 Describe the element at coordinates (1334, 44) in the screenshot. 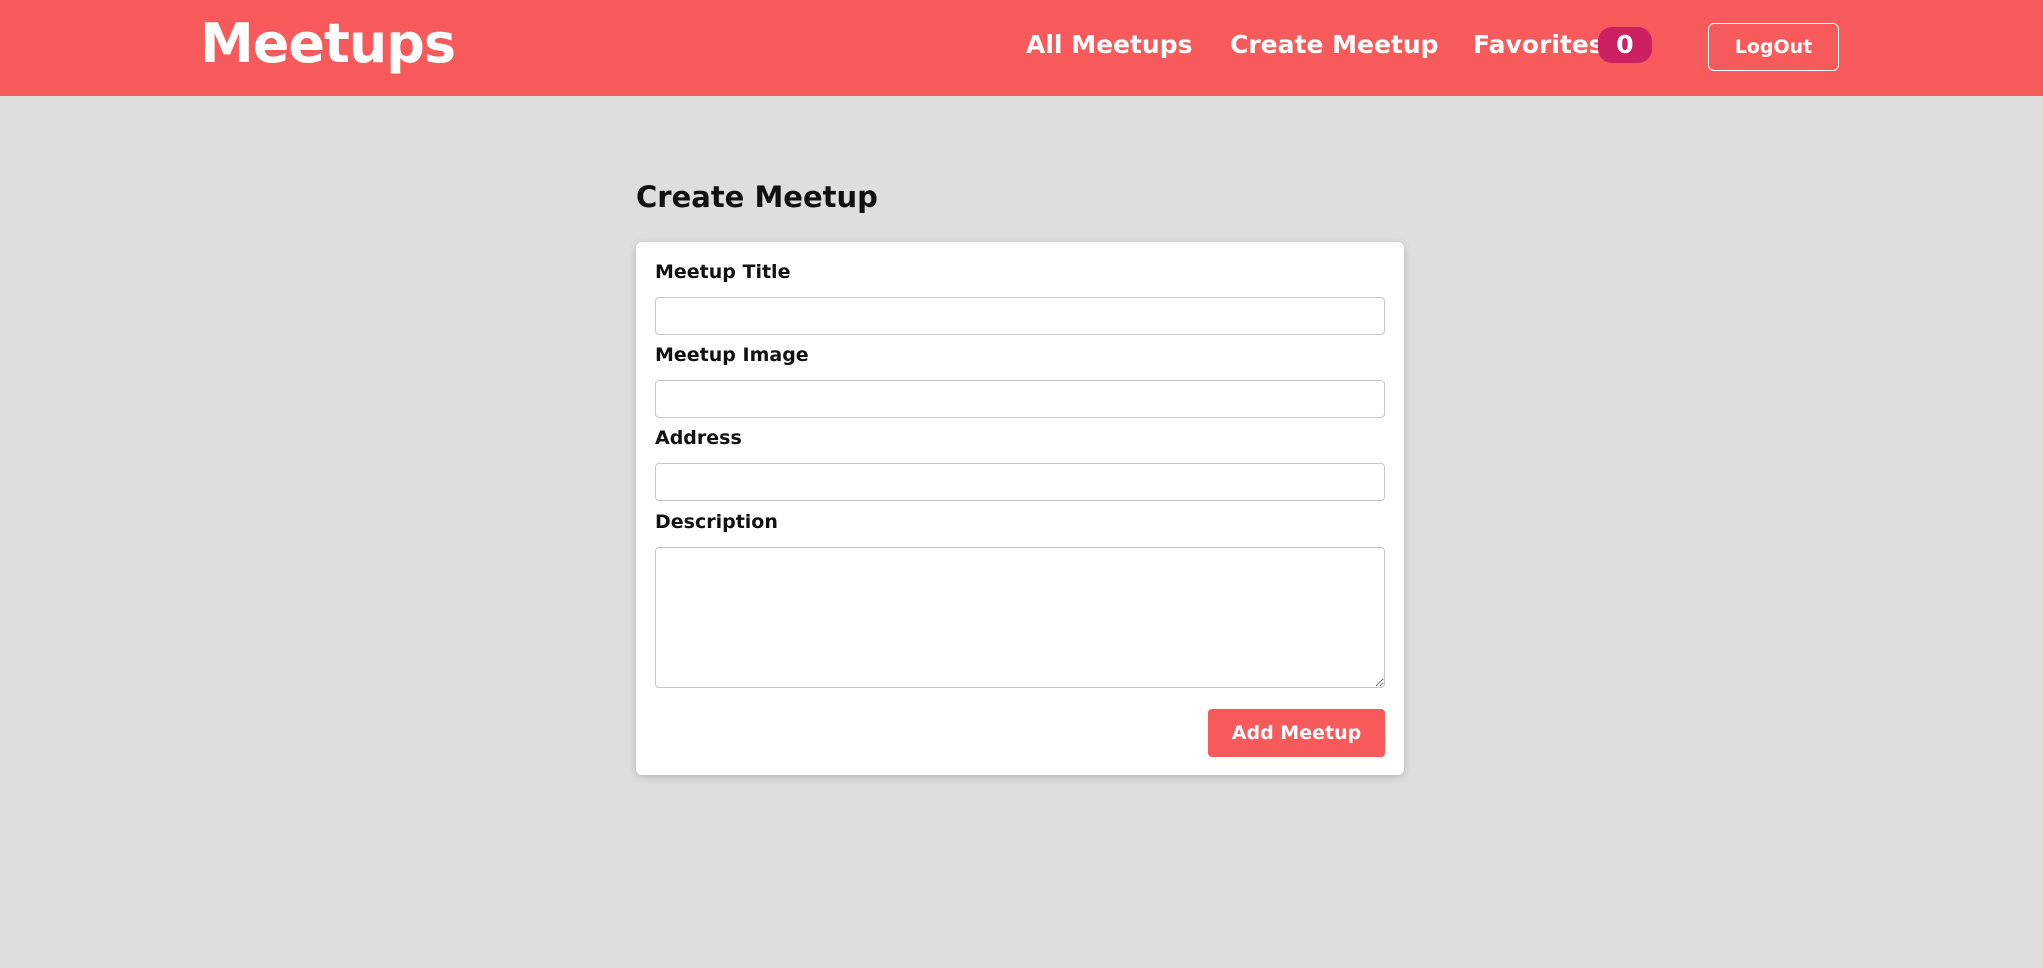

I see `nav-create-meetup: Create Meetup` at that location.